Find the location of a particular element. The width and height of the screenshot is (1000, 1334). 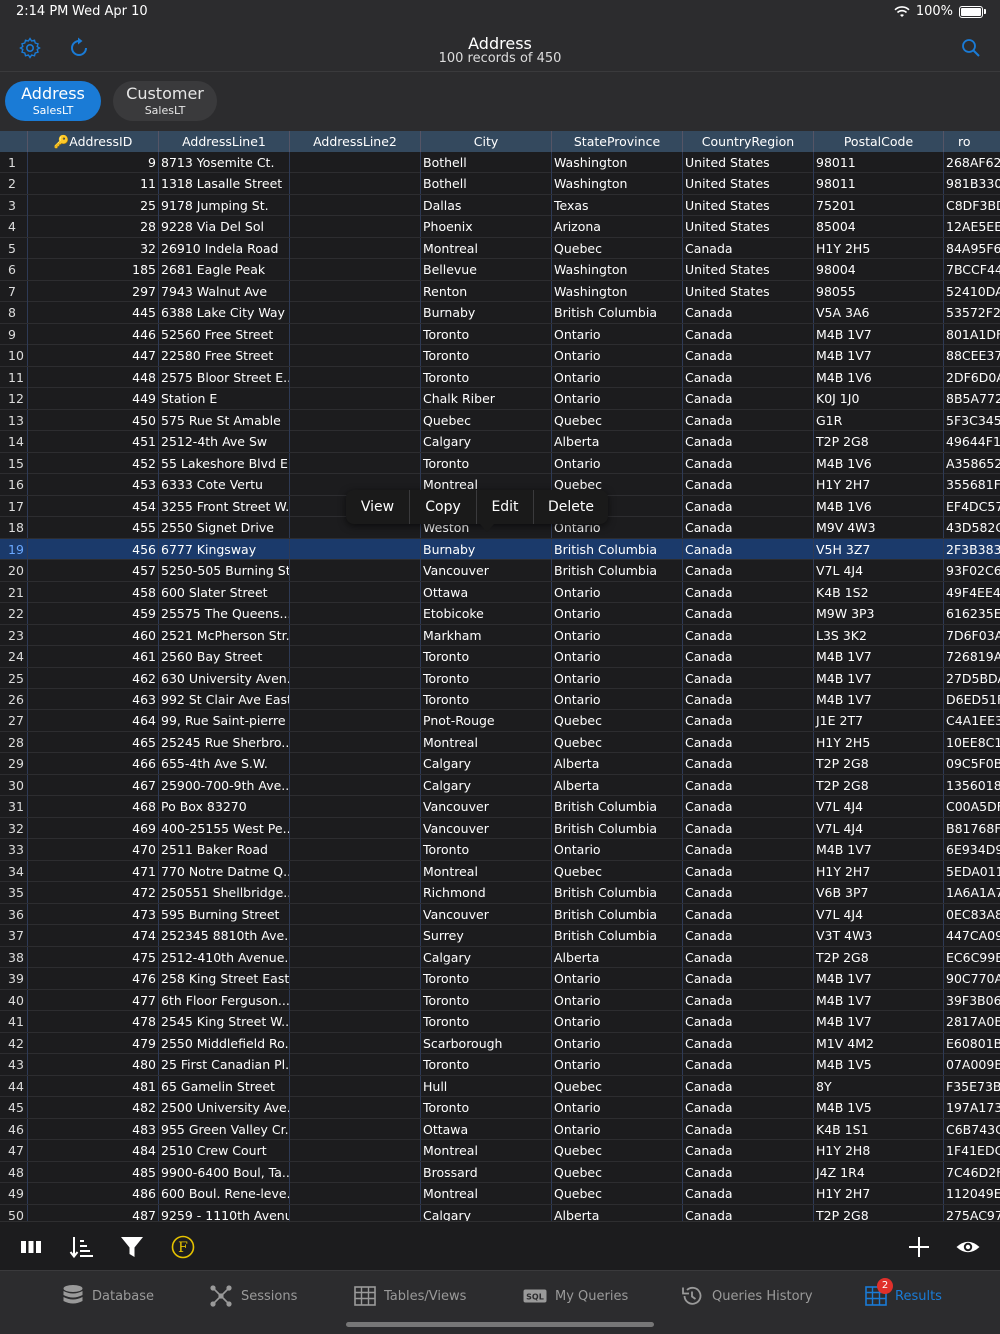

cell-rownum: 30 is located at coordinates (14, 785).